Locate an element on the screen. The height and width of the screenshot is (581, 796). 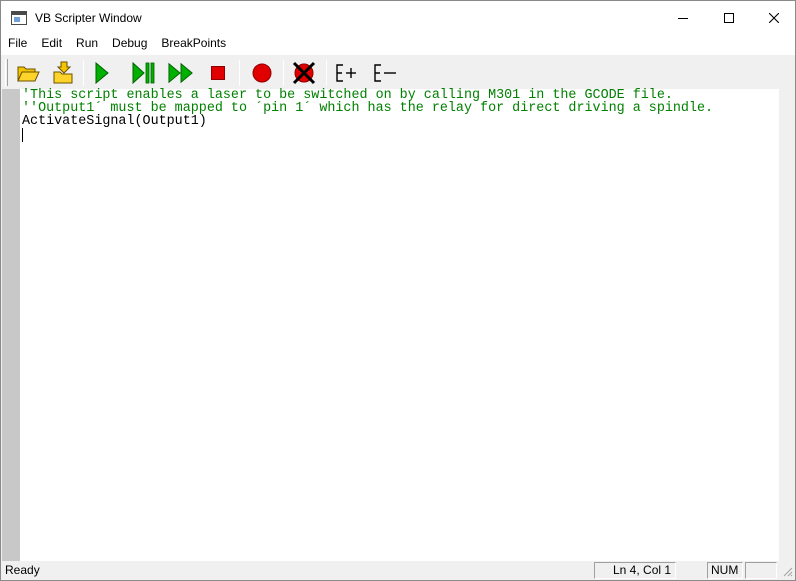
toolbar is located at coordinates (398, 72).